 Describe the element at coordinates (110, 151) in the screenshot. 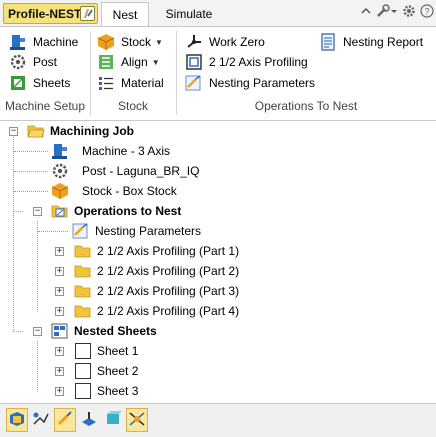

I see `tree-item-machine: Machine - 3 Axis` at that location.